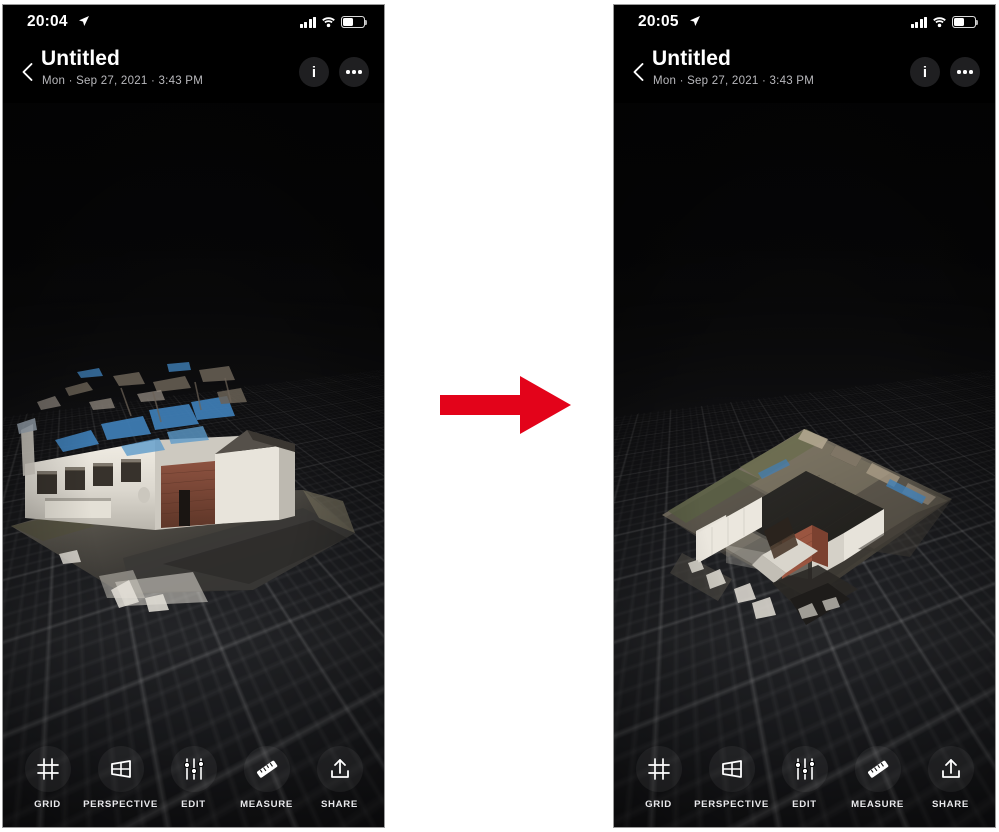 The height and width of the screenshot is (832, 999). I want to click on status-bar: 20:05, so click(804, 23).